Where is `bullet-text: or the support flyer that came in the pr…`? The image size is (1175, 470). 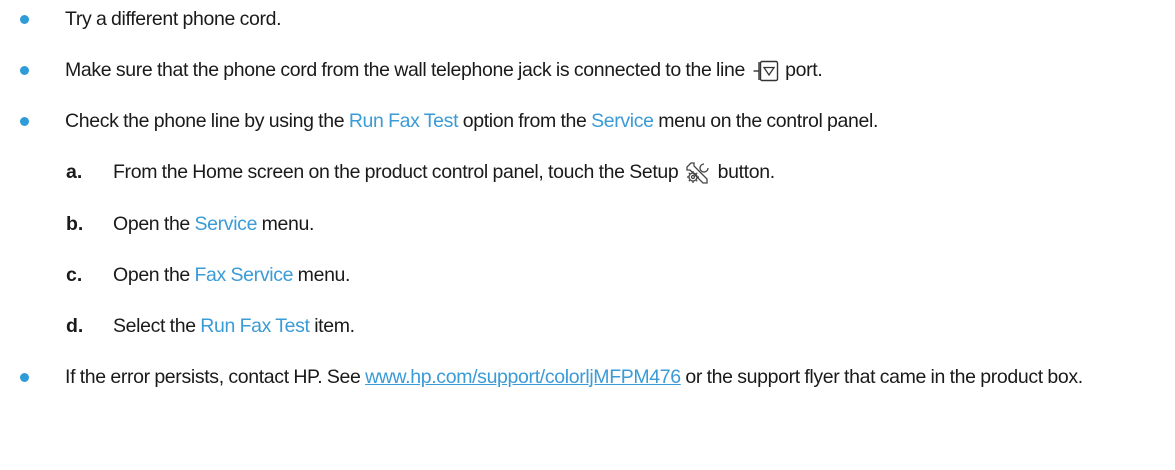
bullet-text: or the support flyer that came in the pr… is located at coordinates (881, 377).